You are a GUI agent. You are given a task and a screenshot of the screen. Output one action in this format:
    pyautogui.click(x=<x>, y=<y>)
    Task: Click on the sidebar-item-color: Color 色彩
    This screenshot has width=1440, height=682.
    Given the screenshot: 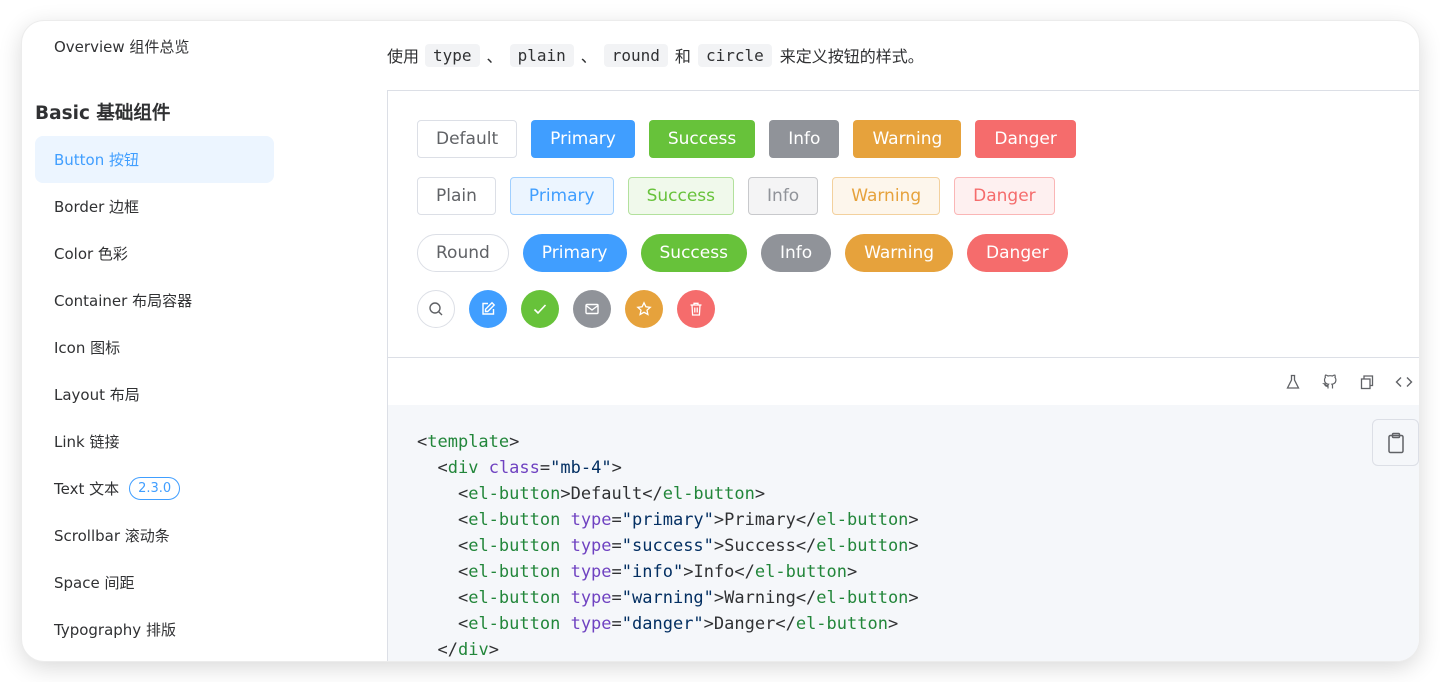 What is the action you would take?
    pyautogui.click(x=154, y=253)
    